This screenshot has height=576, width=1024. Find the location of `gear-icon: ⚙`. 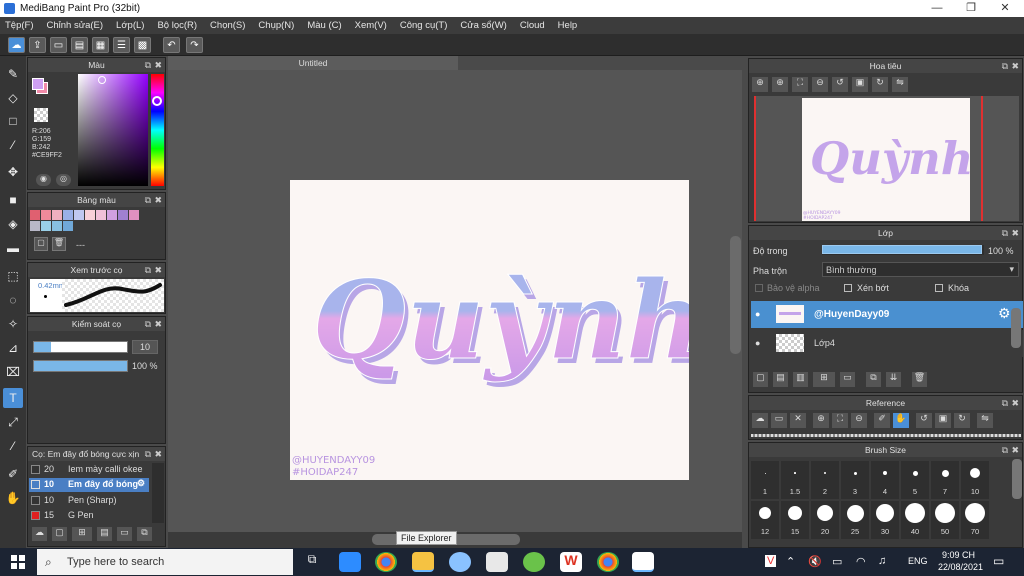

gear-icon: ⚙ is located at coordinates (1004, 313).